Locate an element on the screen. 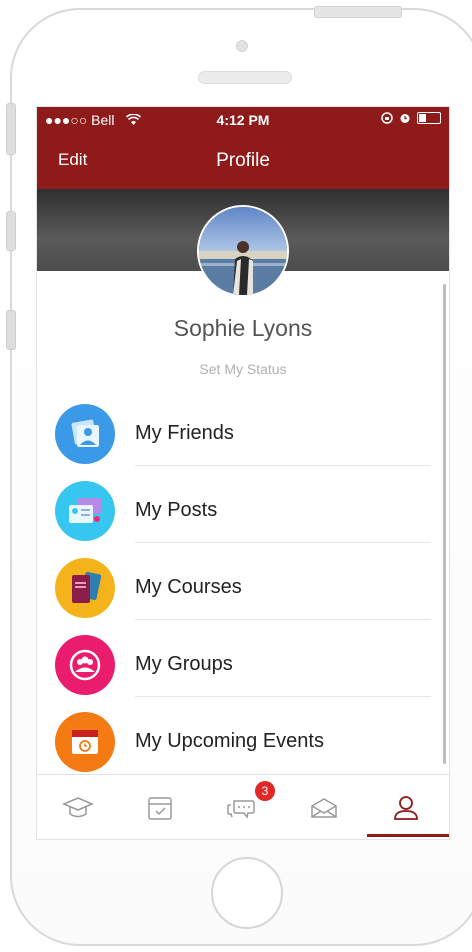 This screenshot has width=472, height=952. friends-icon is located at coordinates (85, 434).